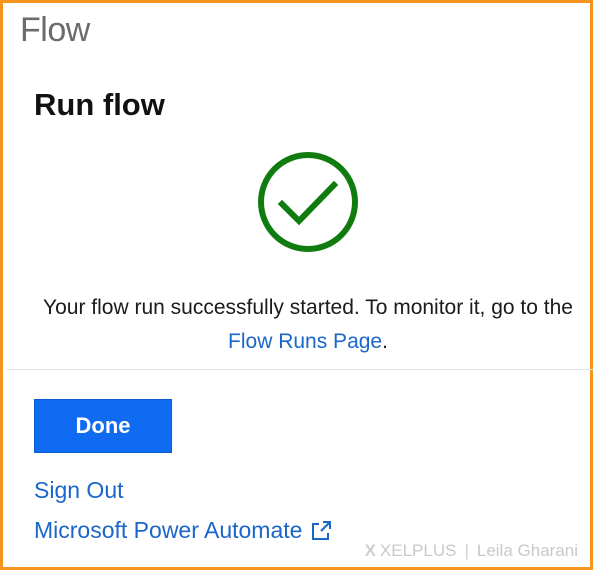 The image size is (593, 570). Describe the element at coordinates (385, 341) in the screenshot. I see `message-period: .` at that location.